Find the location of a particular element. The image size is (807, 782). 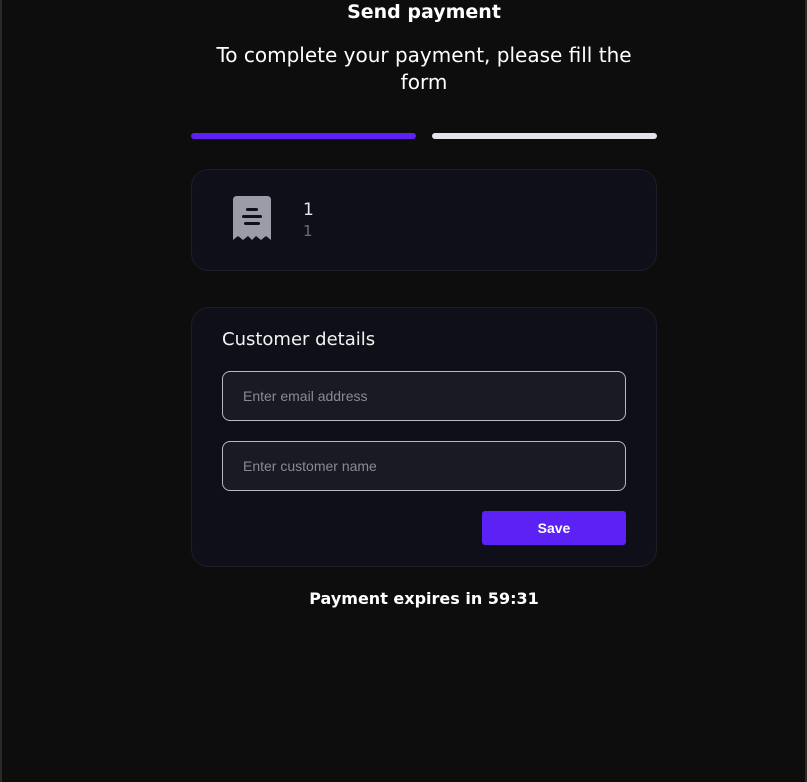

save-button: Save is located at coordinates (554, 528).